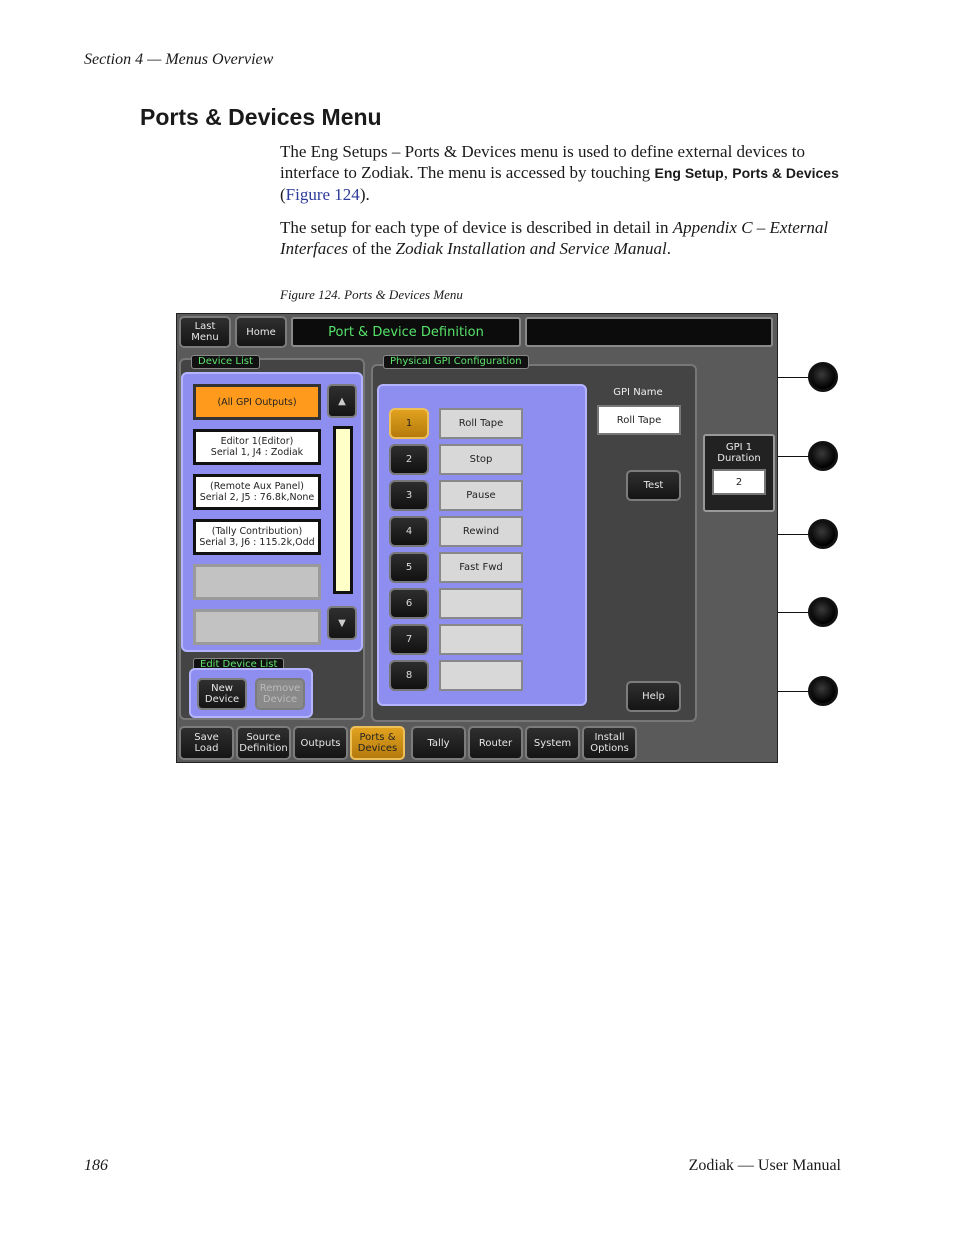  Describe the element at coordinates (481, 603) in the screenshot. I see `gpi-6-name` at that location.